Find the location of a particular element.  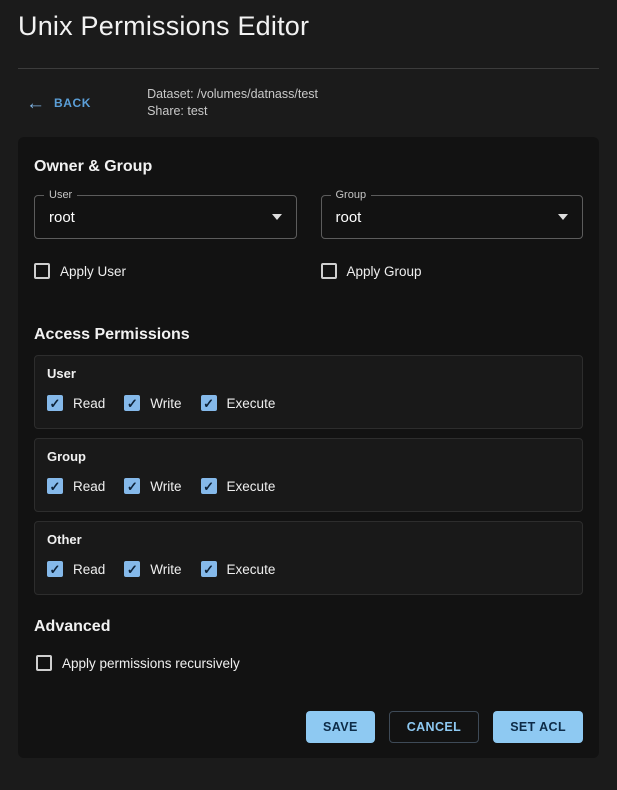

share-name: Share: test is located at coordinates (177, 111).